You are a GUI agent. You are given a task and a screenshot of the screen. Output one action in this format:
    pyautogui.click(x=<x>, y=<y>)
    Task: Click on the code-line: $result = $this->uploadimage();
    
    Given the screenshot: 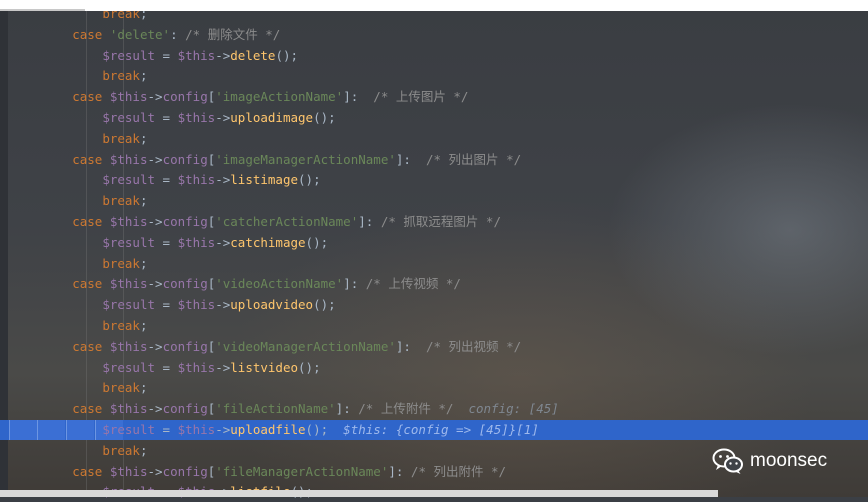 What is the action you would take?
    pyautogui.click(x=434, y=118)
    